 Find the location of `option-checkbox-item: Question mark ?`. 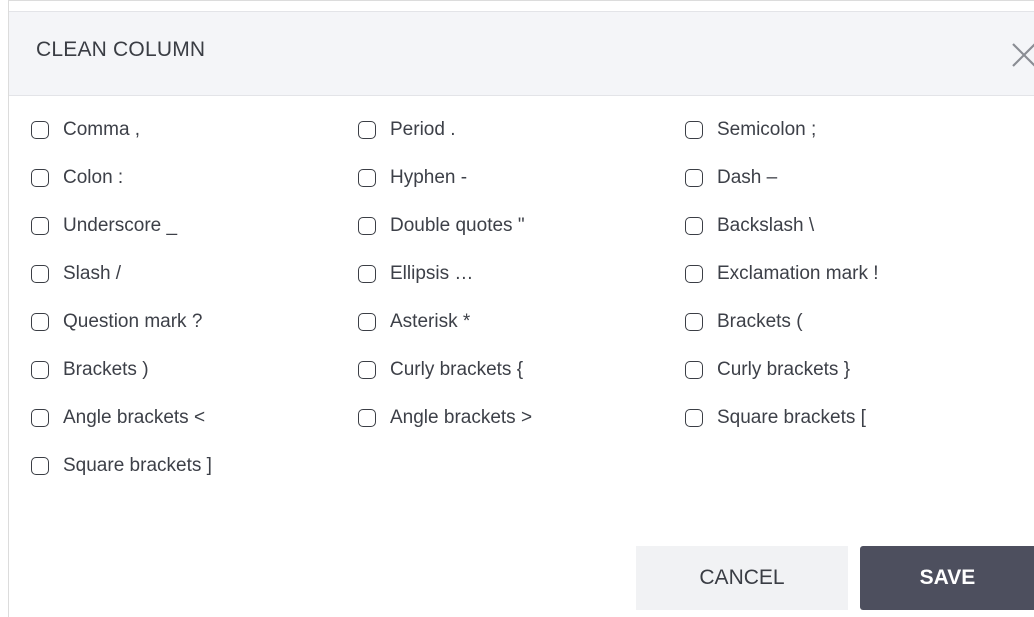

option-checkbox-item: Question mark ? is located at coordinates (116, 322).